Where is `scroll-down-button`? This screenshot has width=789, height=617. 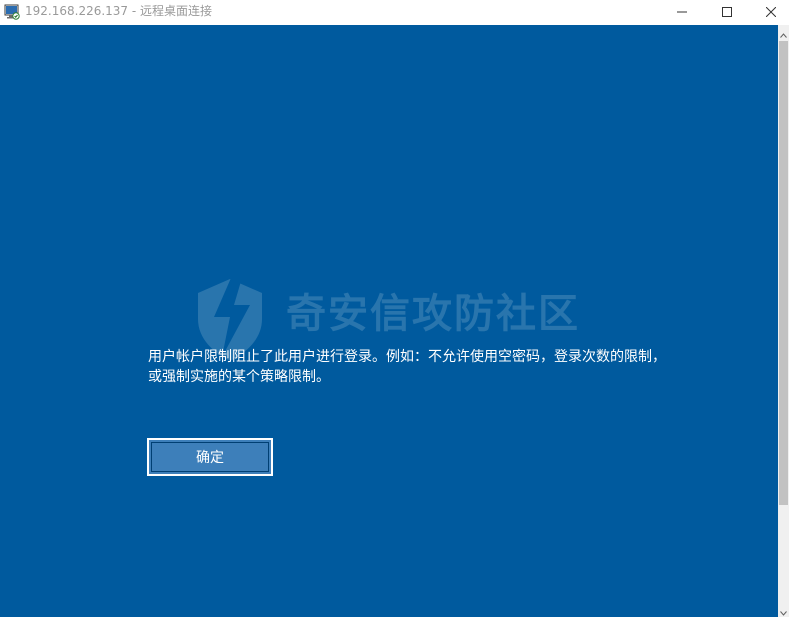
scroll-down-button is located at coordinates (783, 610).